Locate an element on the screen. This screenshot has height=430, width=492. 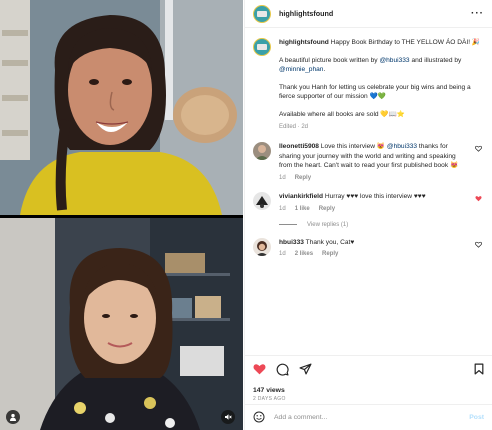
comment-likes-count: 1 like is located at coordinates (302, 209).